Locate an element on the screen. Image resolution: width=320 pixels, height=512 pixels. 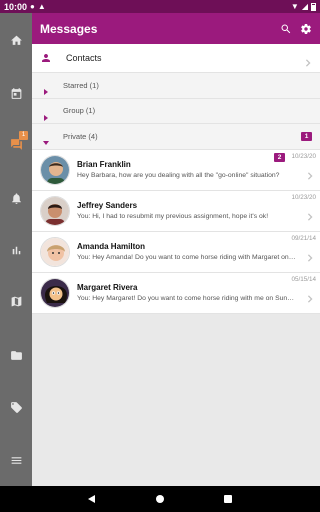
rail-item-tags is located at coordinates (16, 407).